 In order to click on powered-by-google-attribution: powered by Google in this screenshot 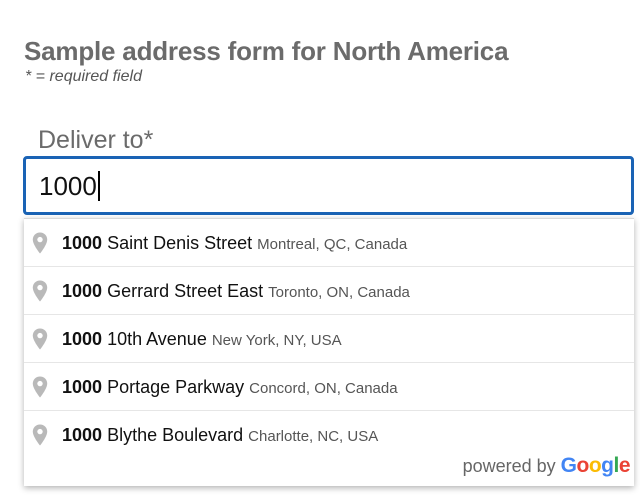, I will do `click(546, 466)`.